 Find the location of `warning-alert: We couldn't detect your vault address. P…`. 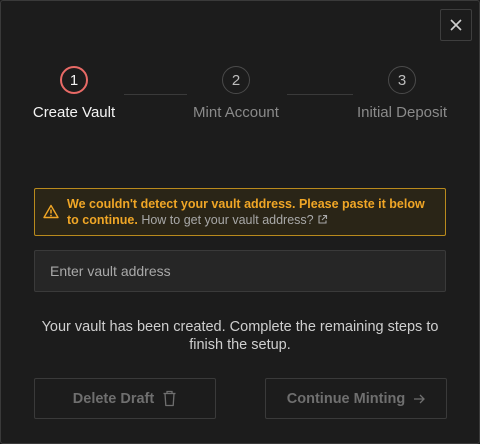

warning-alert: We couldn't detect your vault address. P… is located at coordinates (240, 212).